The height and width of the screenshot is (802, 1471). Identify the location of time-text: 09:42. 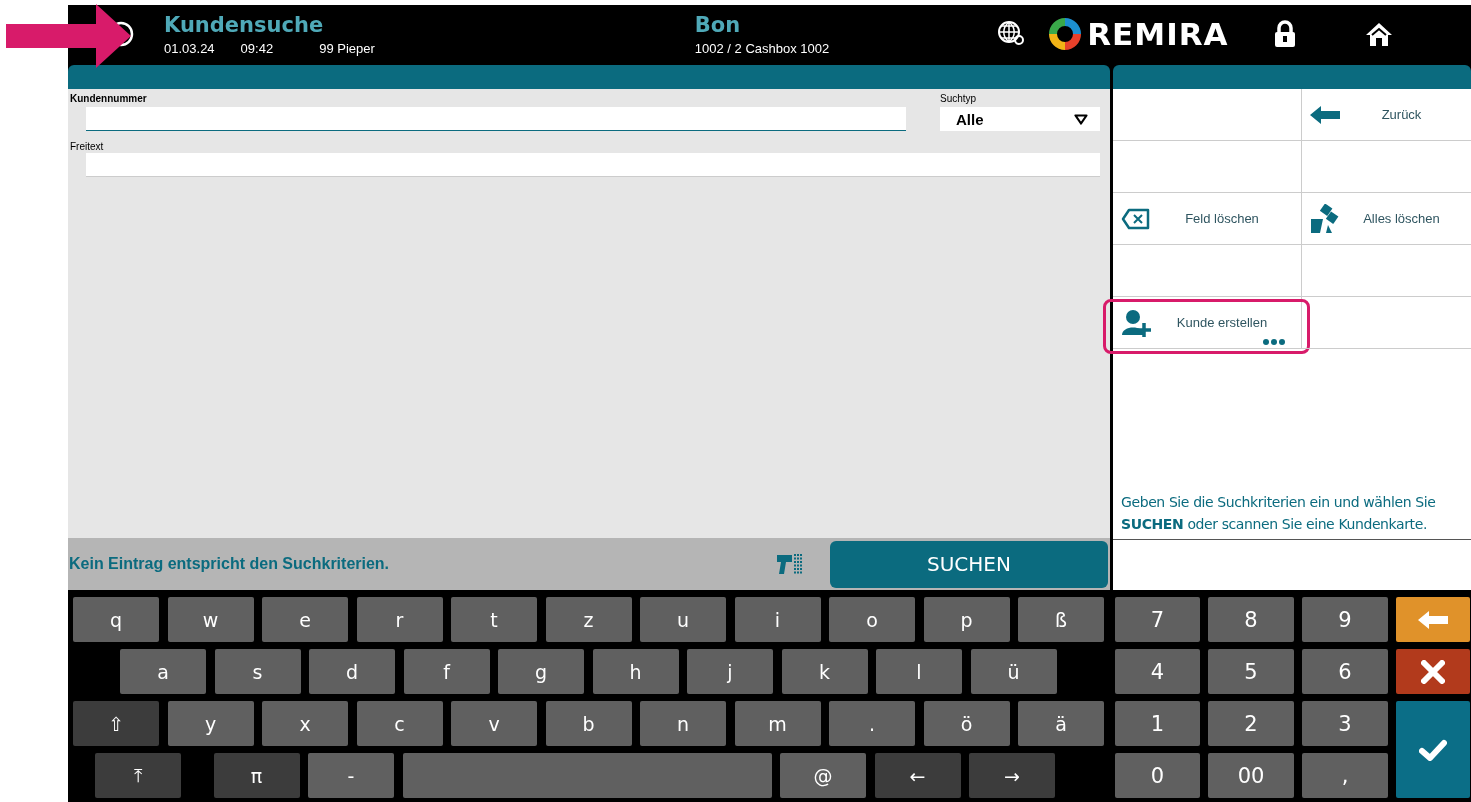
(257, 48).